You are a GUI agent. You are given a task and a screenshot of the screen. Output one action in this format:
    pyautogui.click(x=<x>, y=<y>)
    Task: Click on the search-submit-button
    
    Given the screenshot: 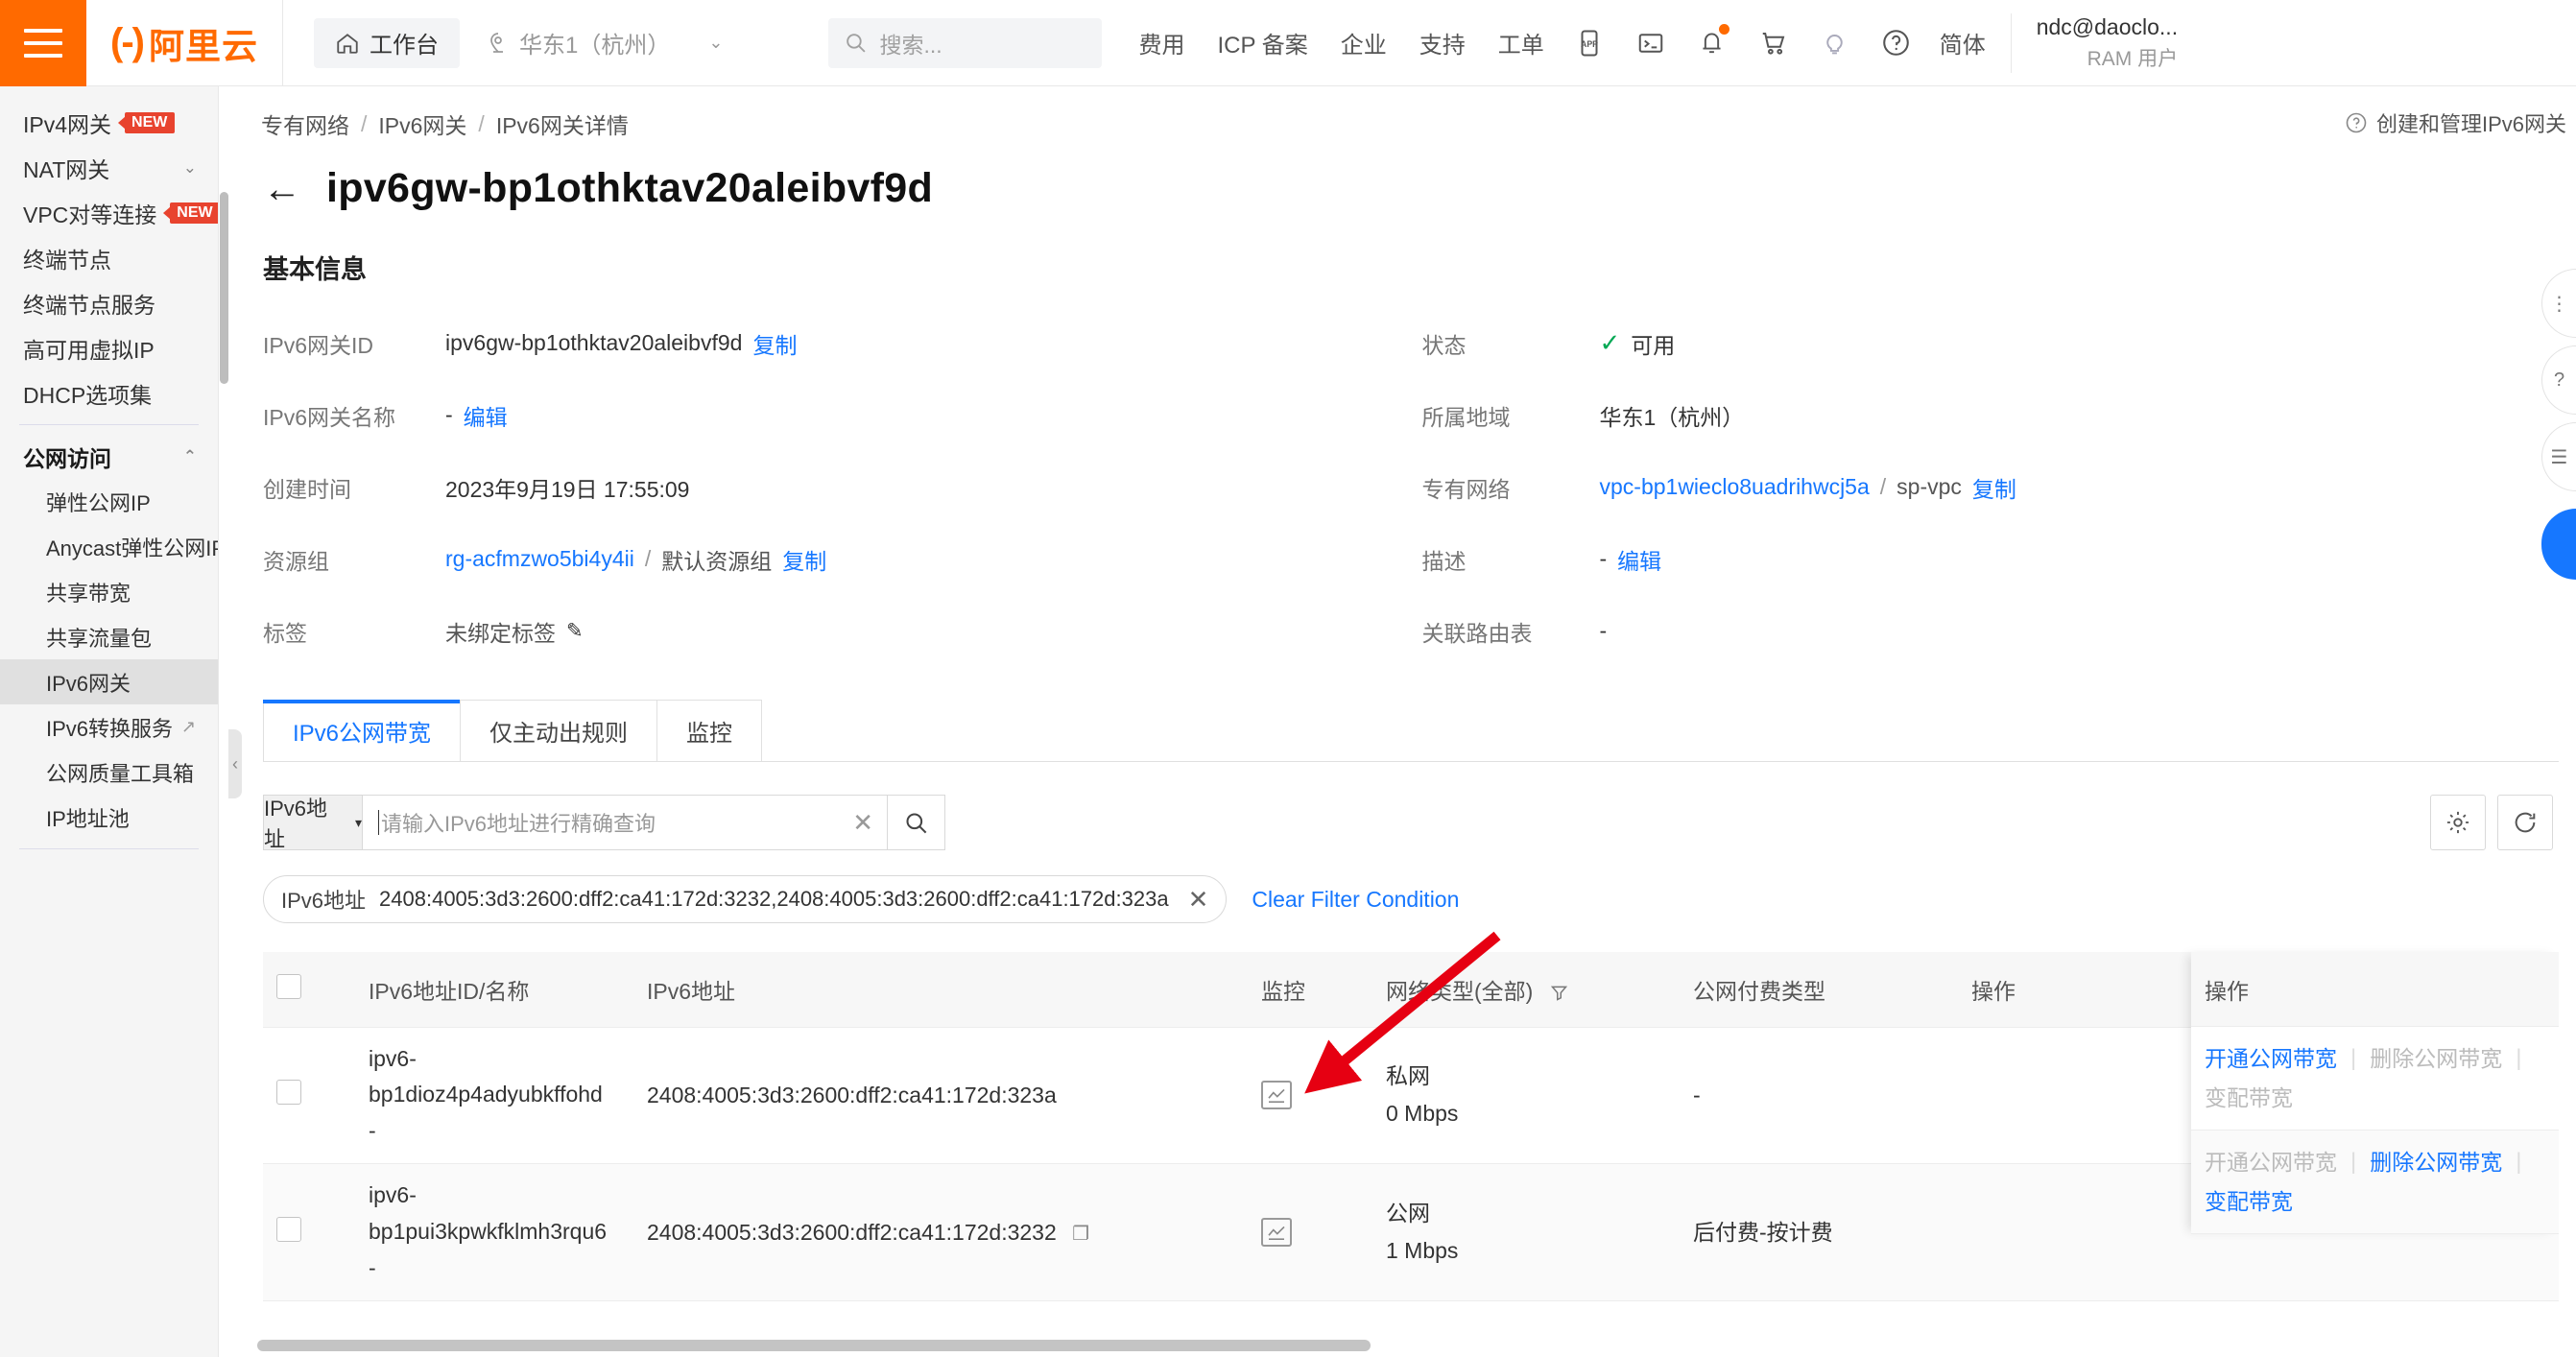 What is the action you would take?
    pyautogui.click(x=916, y=823)
    